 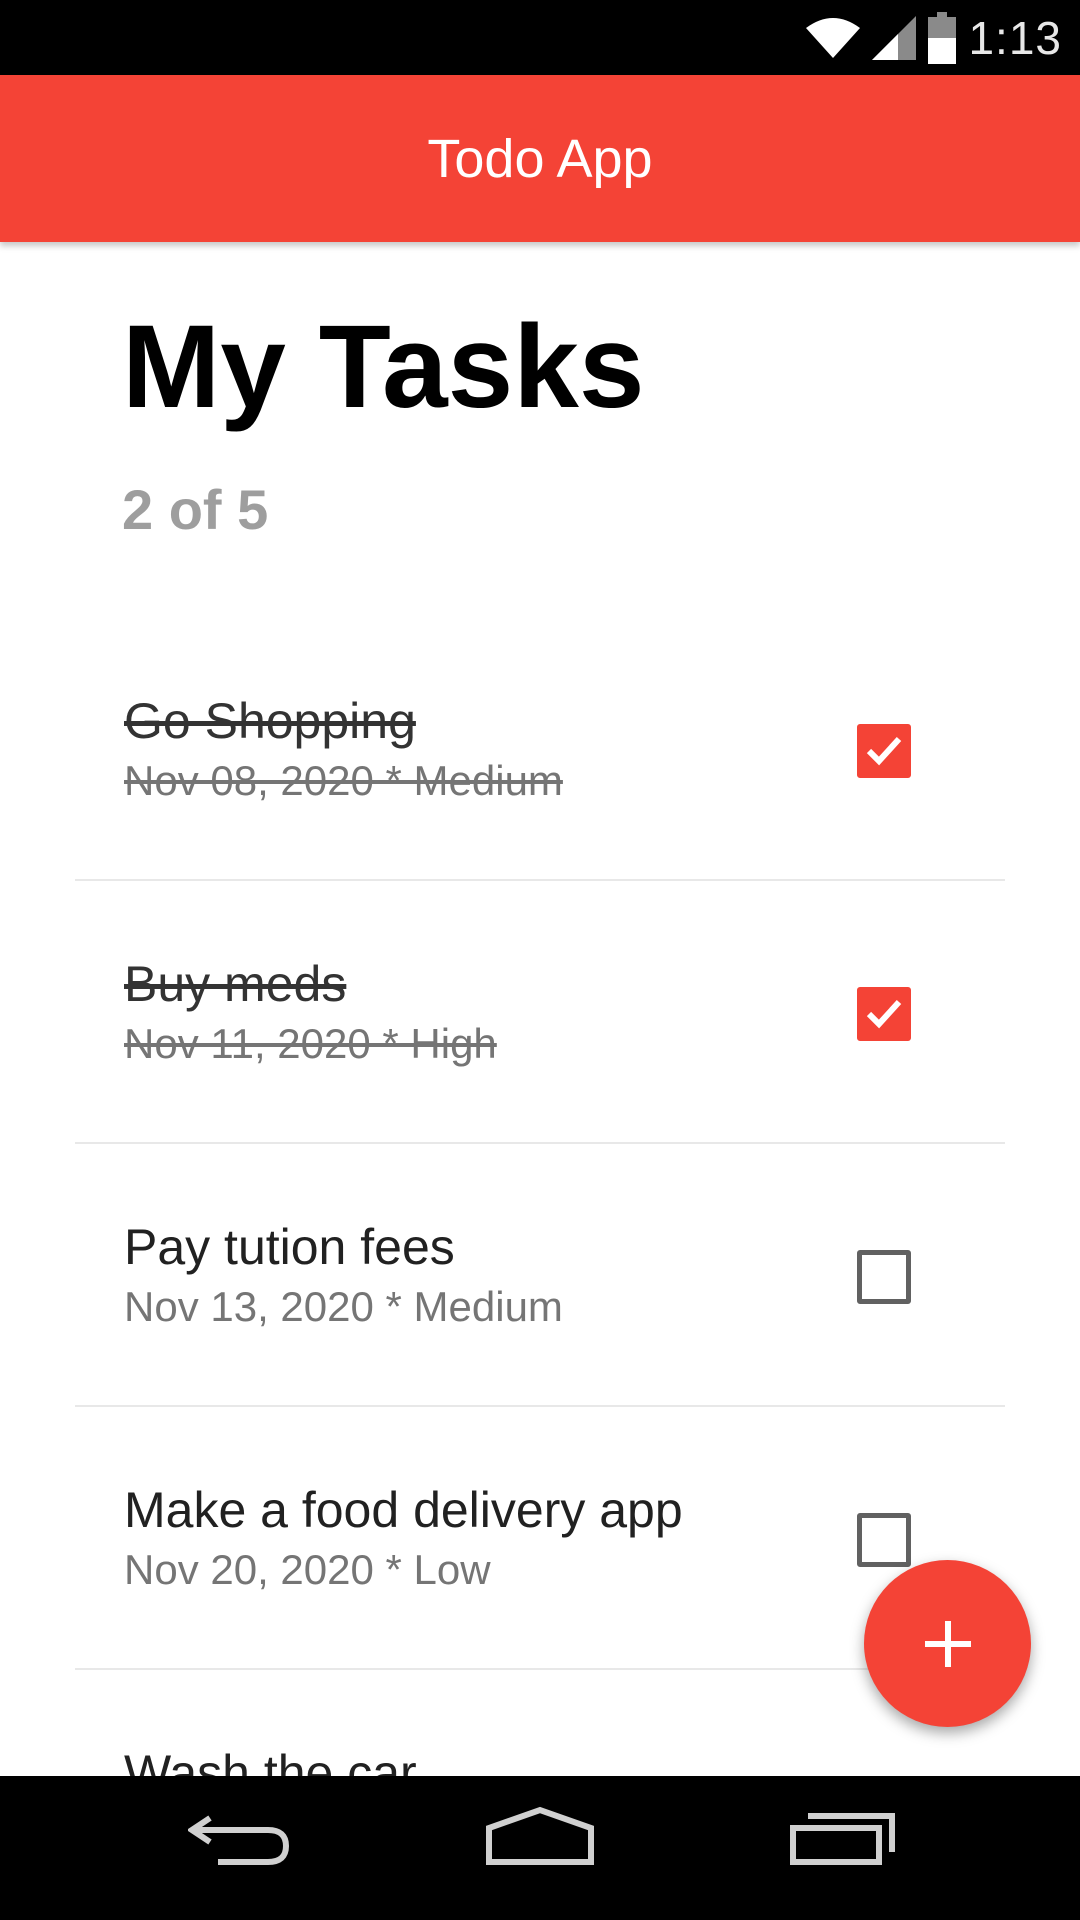 I want to click on status-time: 1:13, so click(x=1015, y=37).